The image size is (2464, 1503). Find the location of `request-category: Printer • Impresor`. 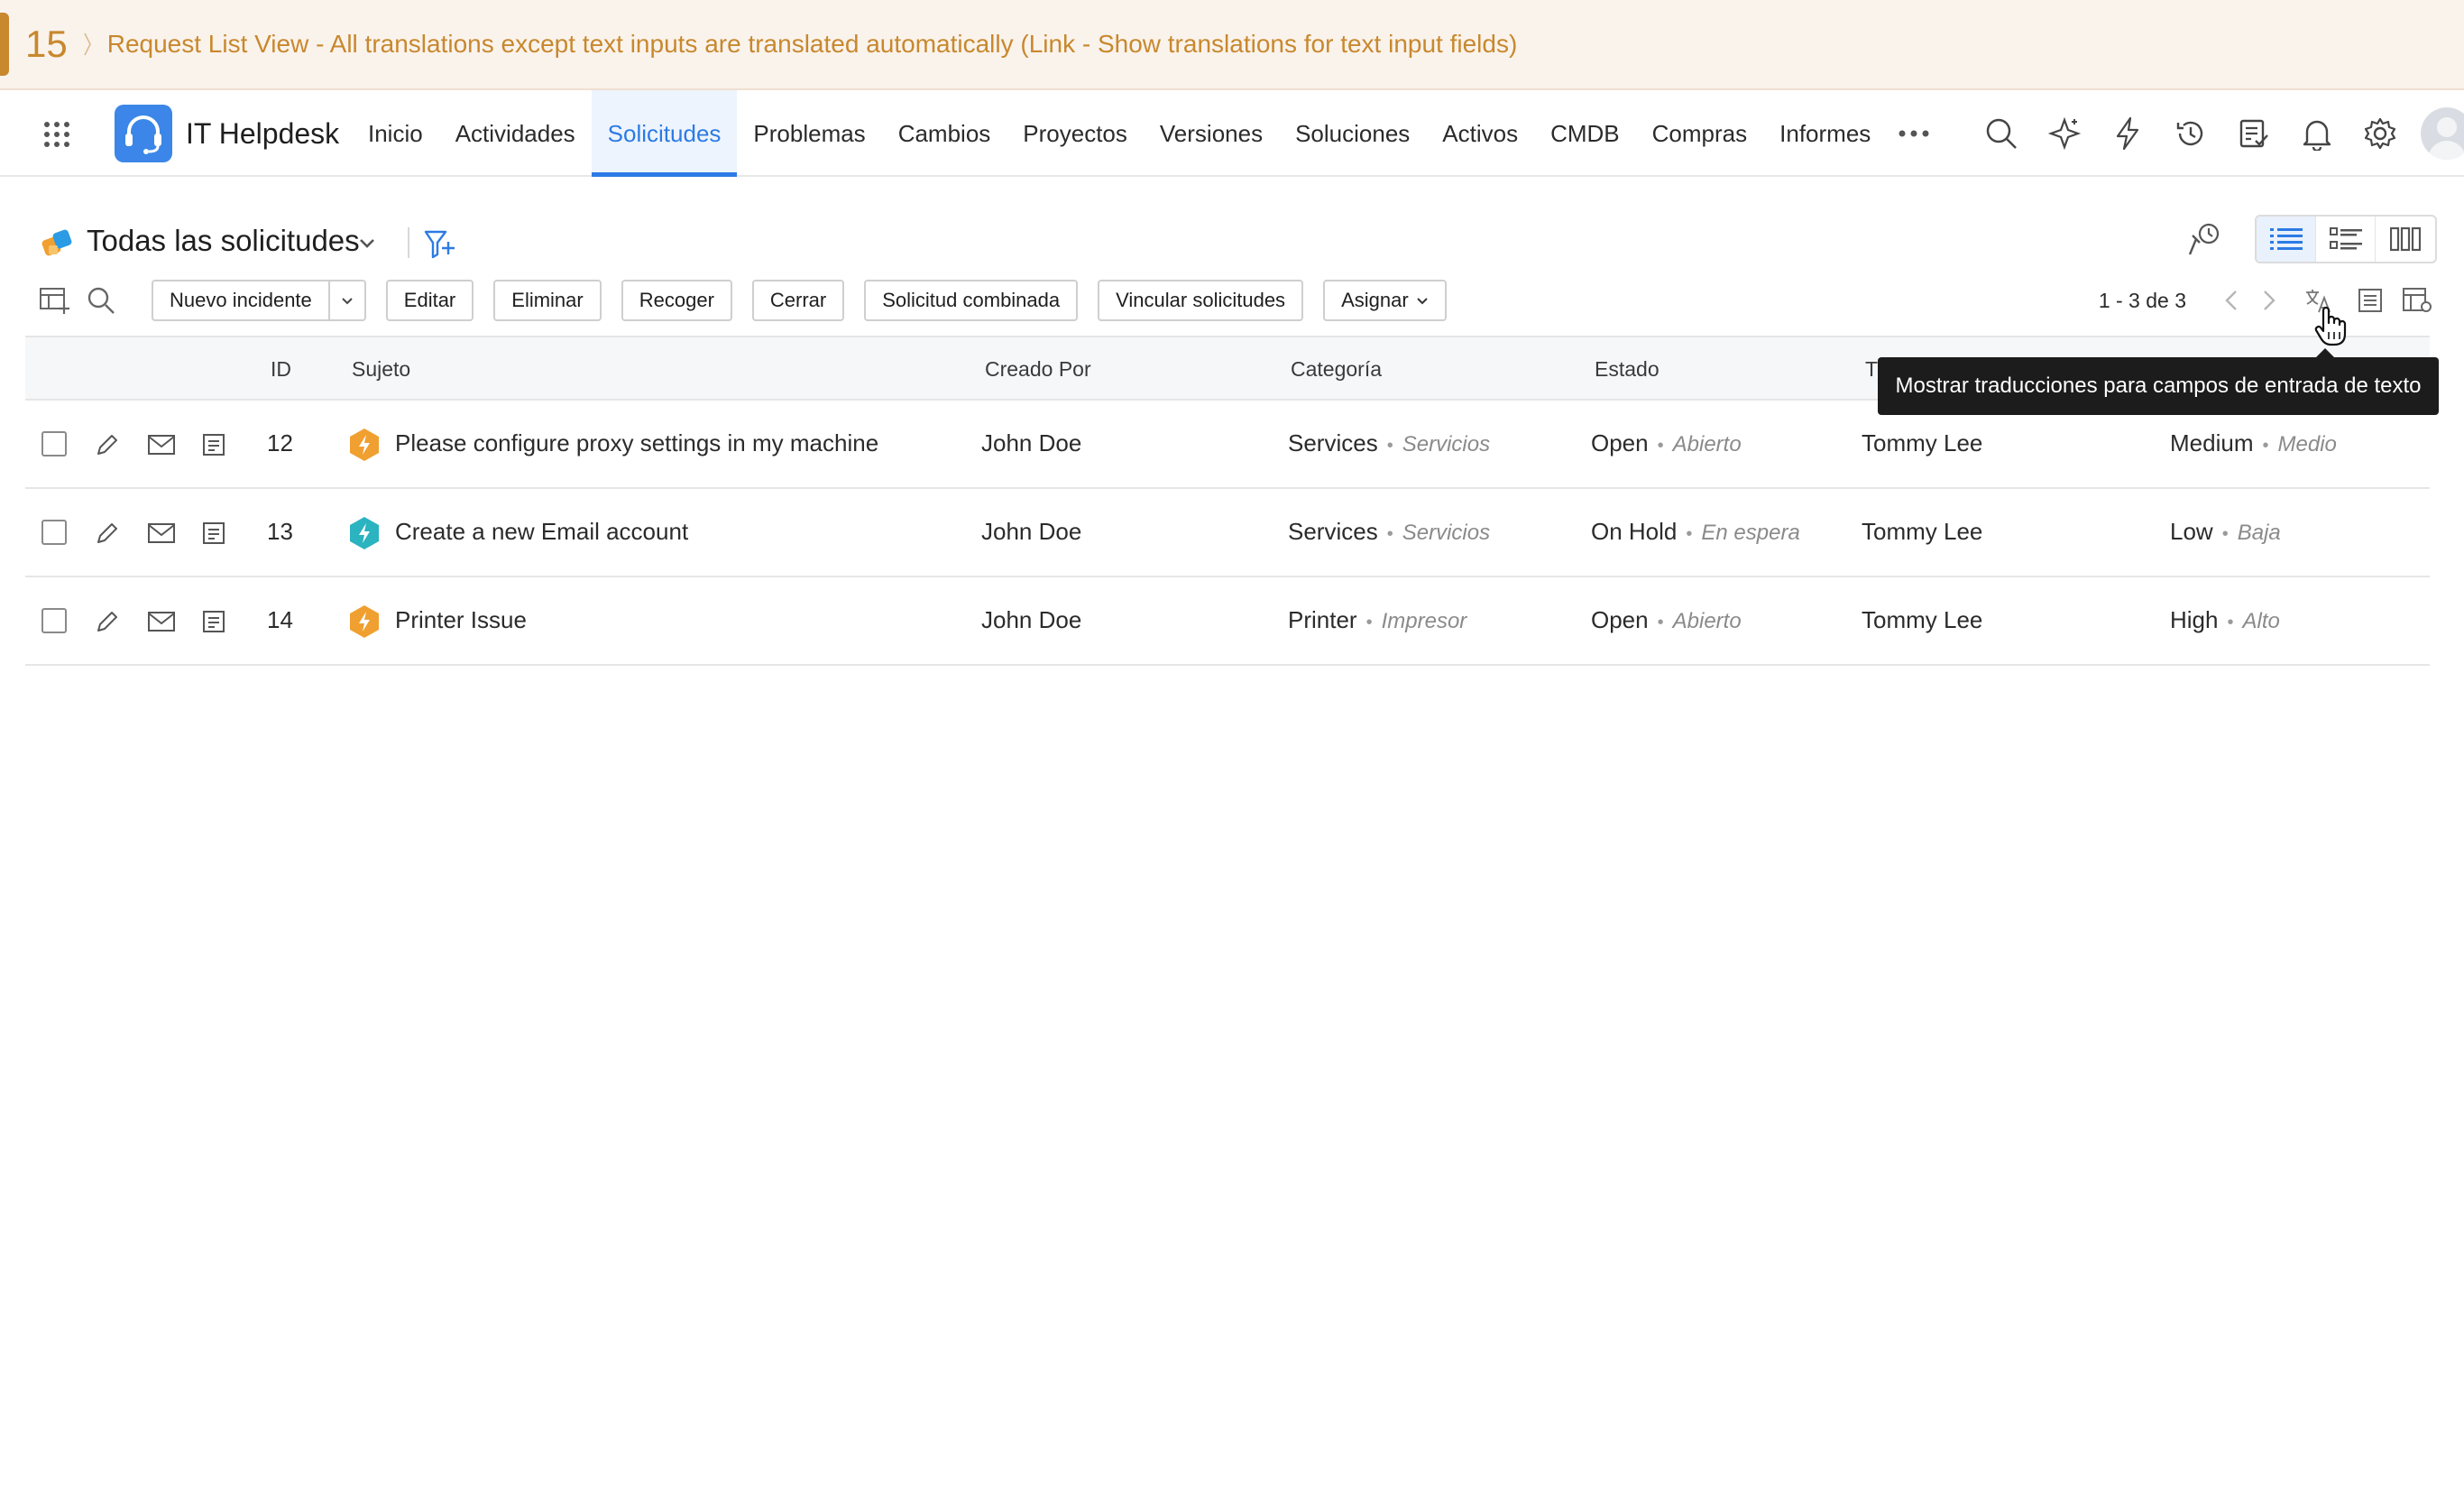

request-category: Printer • Impresor is located at coordinates (1377, 620).